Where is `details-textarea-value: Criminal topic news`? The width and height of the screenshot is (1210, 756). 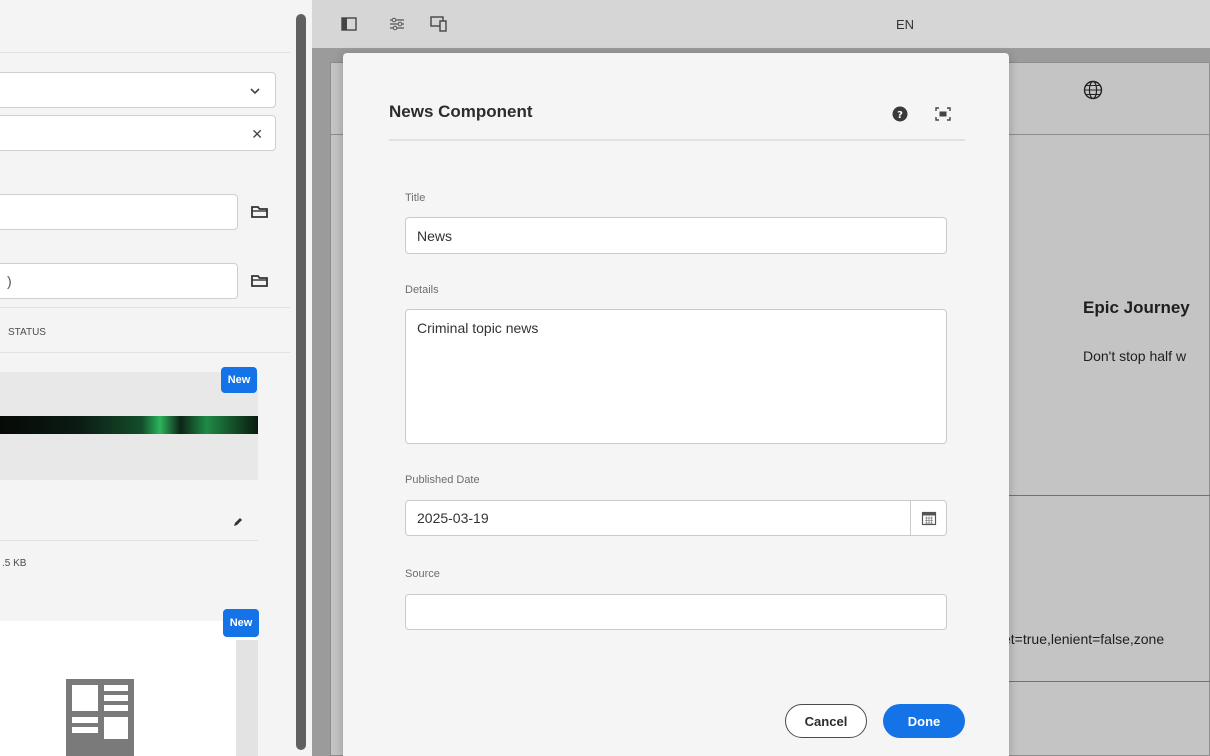
details-textarea-value: Criminal topic news is located at coordinates (478, 328).